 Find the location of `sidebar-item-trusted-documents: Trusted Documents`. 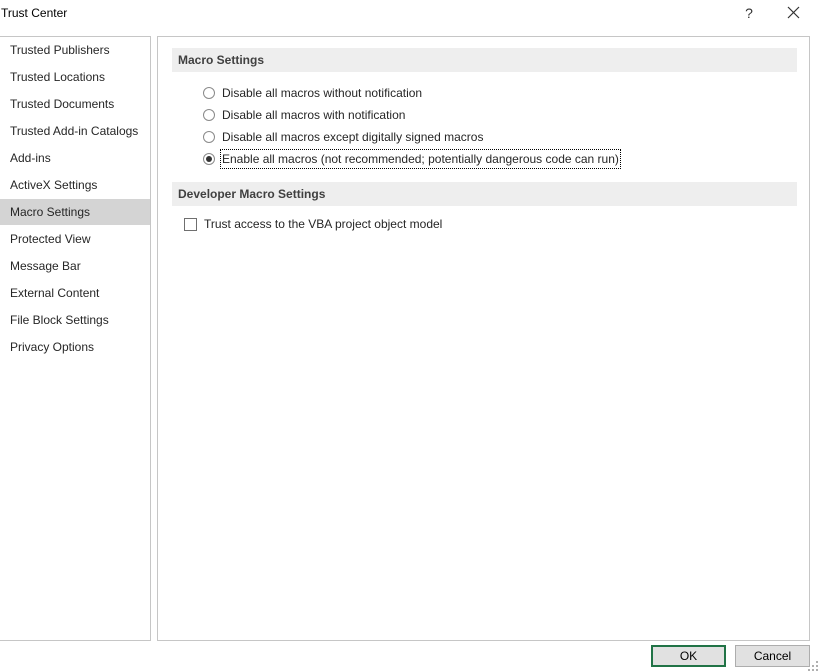

sidebar-item-trusted-documents: Trusted Documents is located at coordinates (75, 104).